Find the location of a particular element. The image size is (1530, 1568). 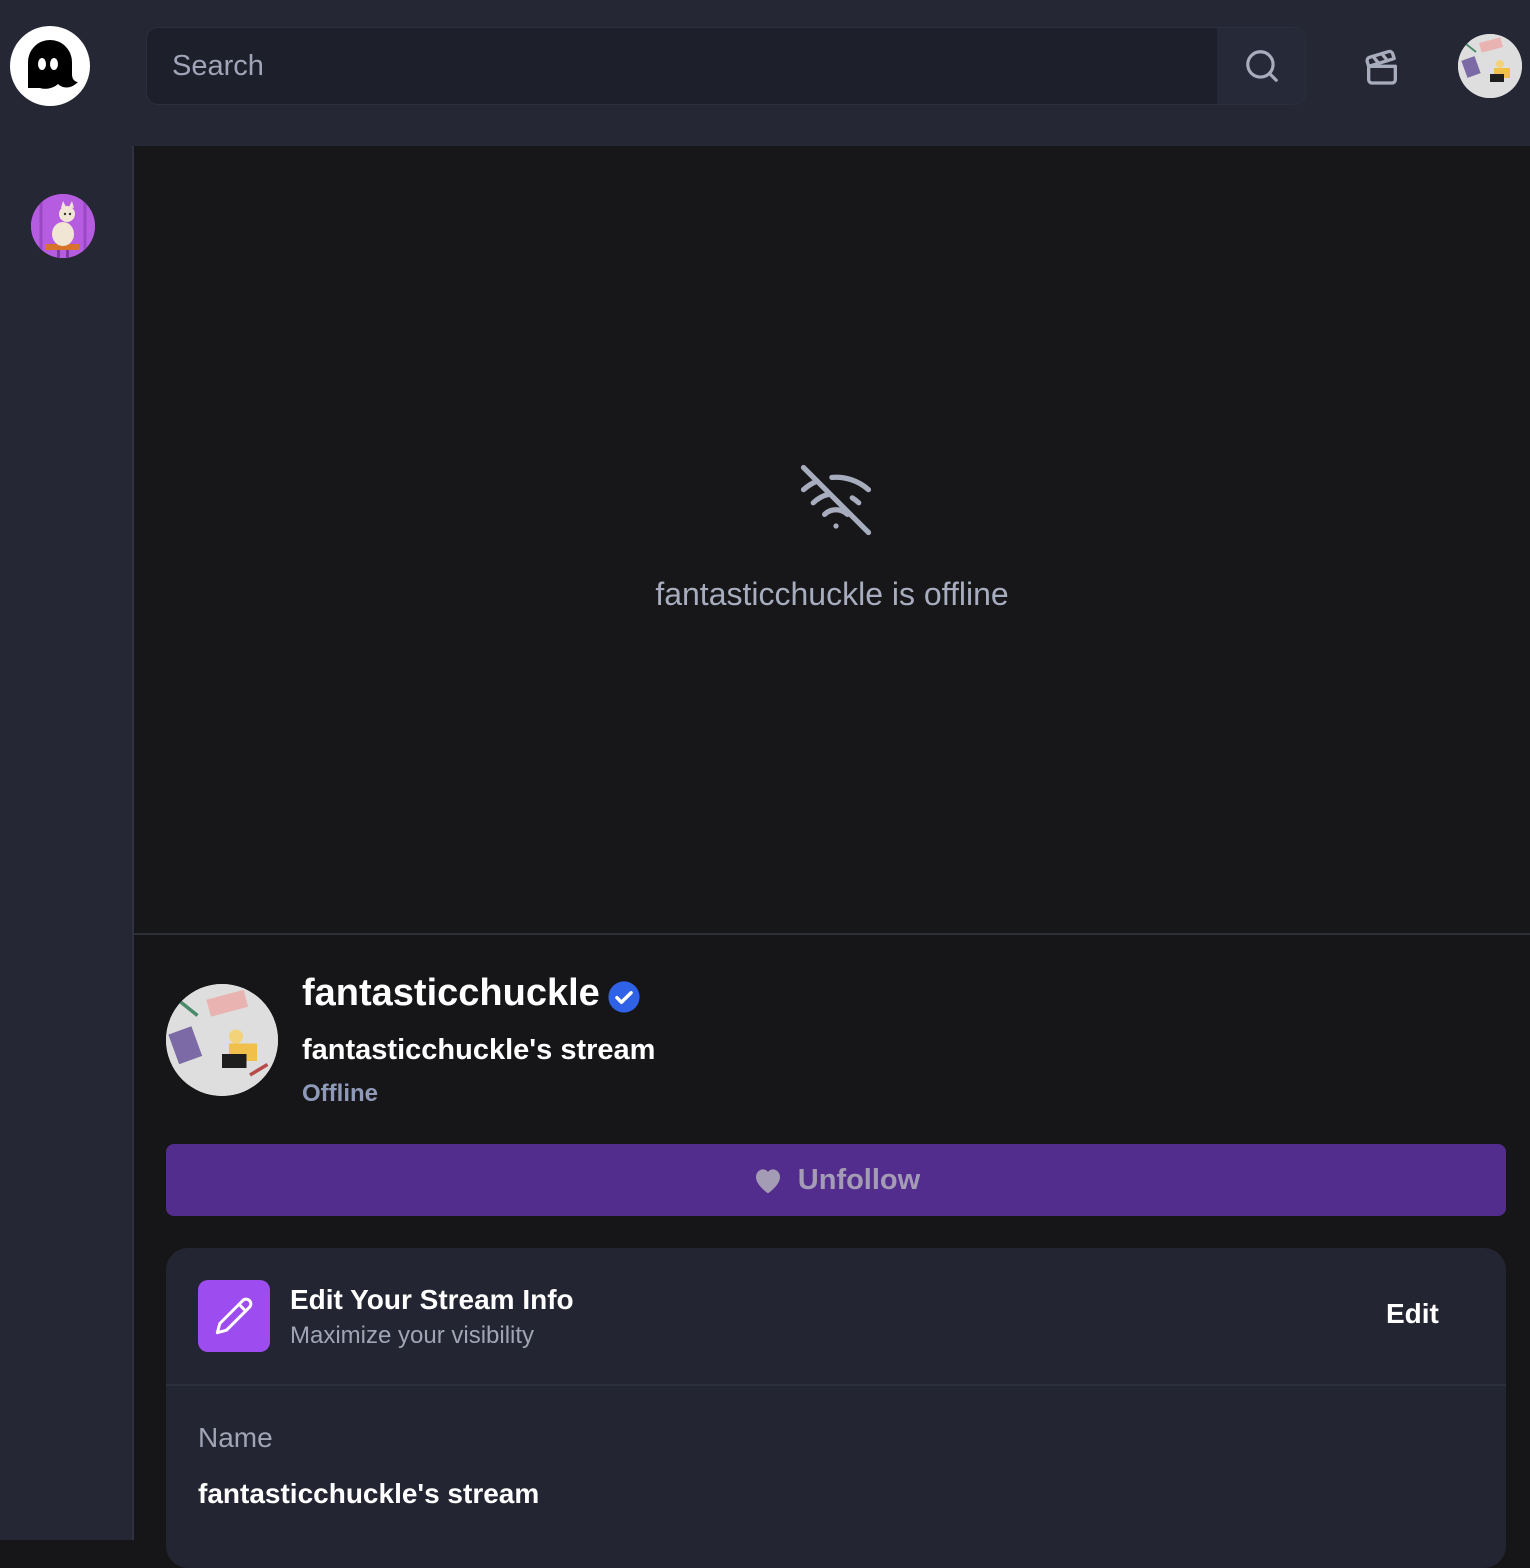

offline-message: fantasticchuckle is offline is located at coordinates (832, 594).